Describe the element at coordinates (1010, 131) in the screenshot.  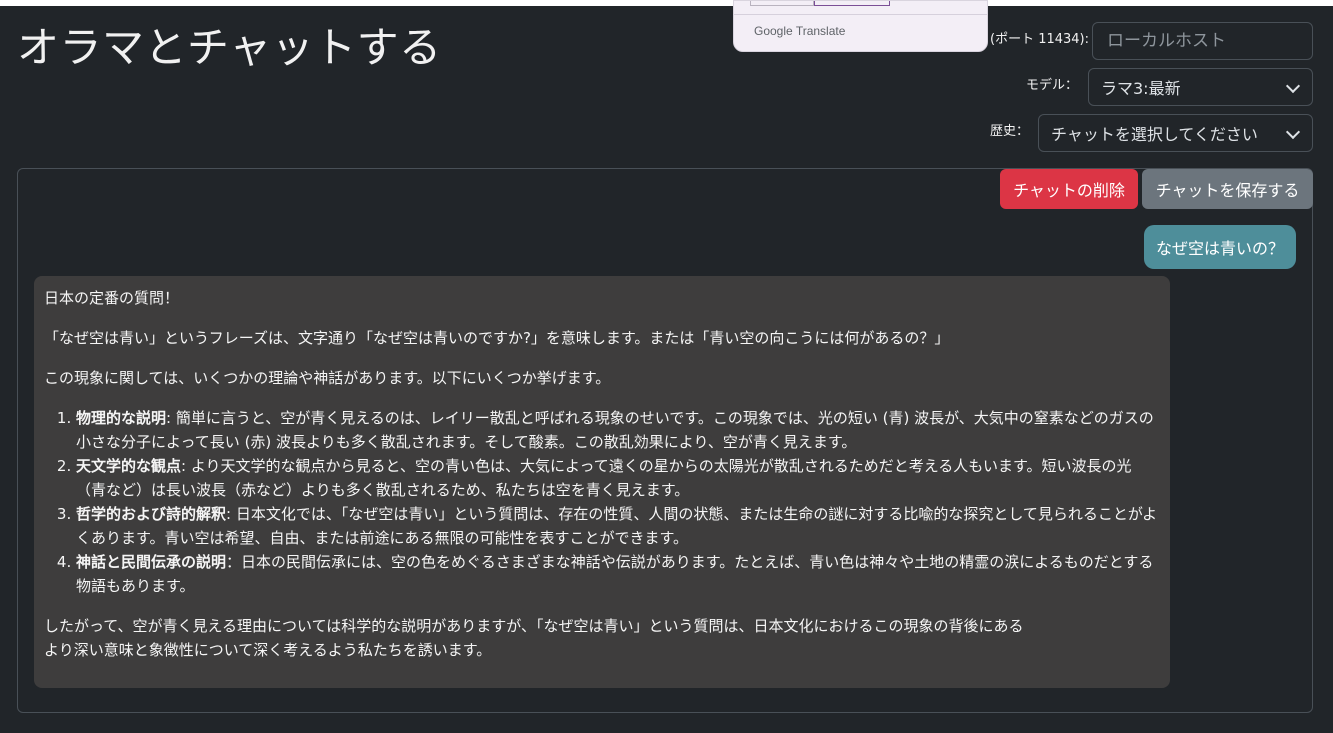
I see `history-label: 歴史：` at that location.